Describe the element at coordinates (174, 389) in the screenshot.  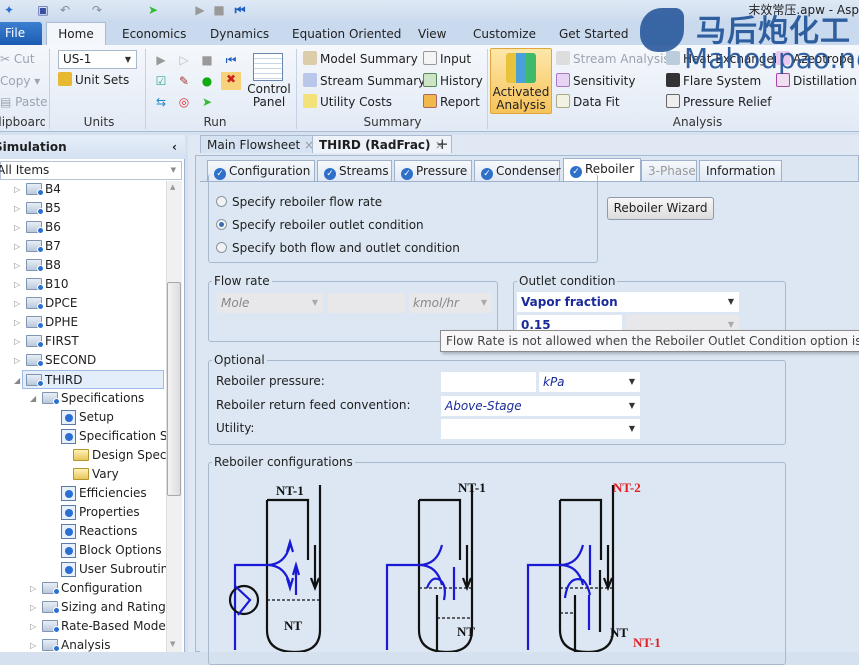
I see `nav-scrollbar-thumb` at that location.